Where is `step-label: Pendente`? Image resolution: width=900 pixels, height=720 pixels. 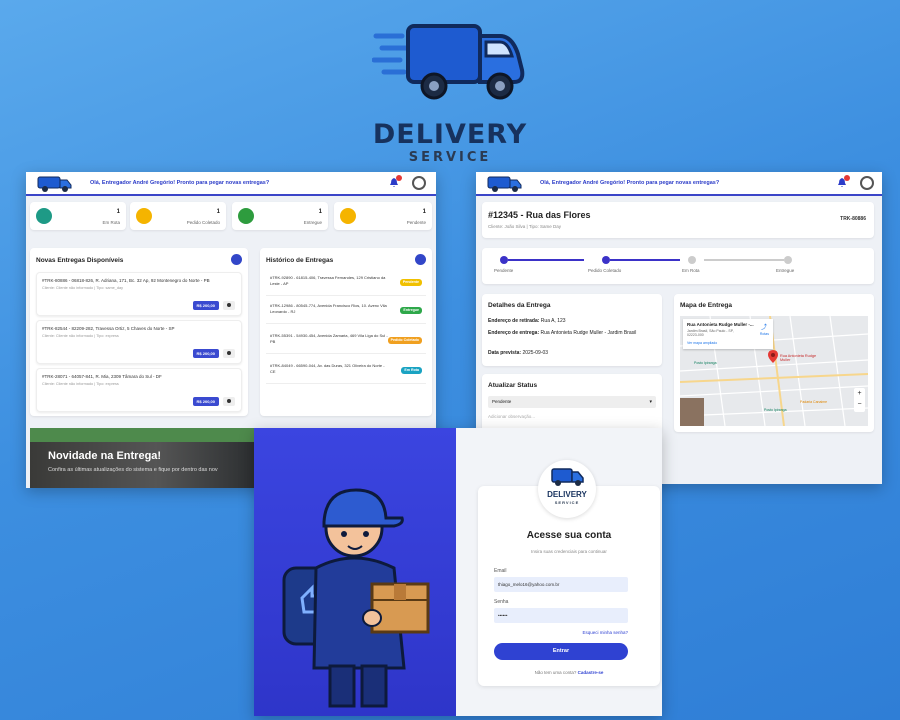
step-label: Pendente is located at coordinates (504, 270).